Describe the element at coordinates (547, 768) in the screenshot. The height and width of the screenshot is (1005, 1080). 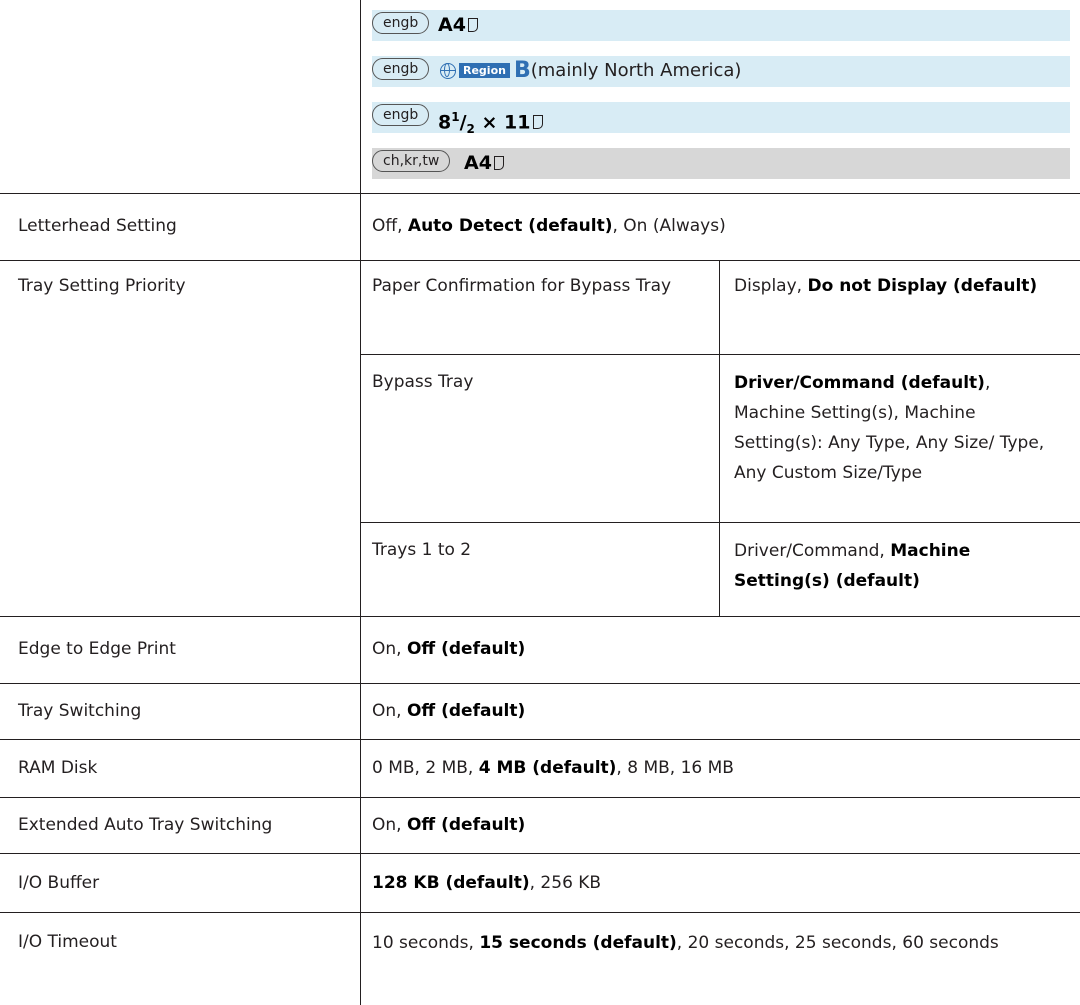
I see `default-value: 4 MB (default)` at that location.